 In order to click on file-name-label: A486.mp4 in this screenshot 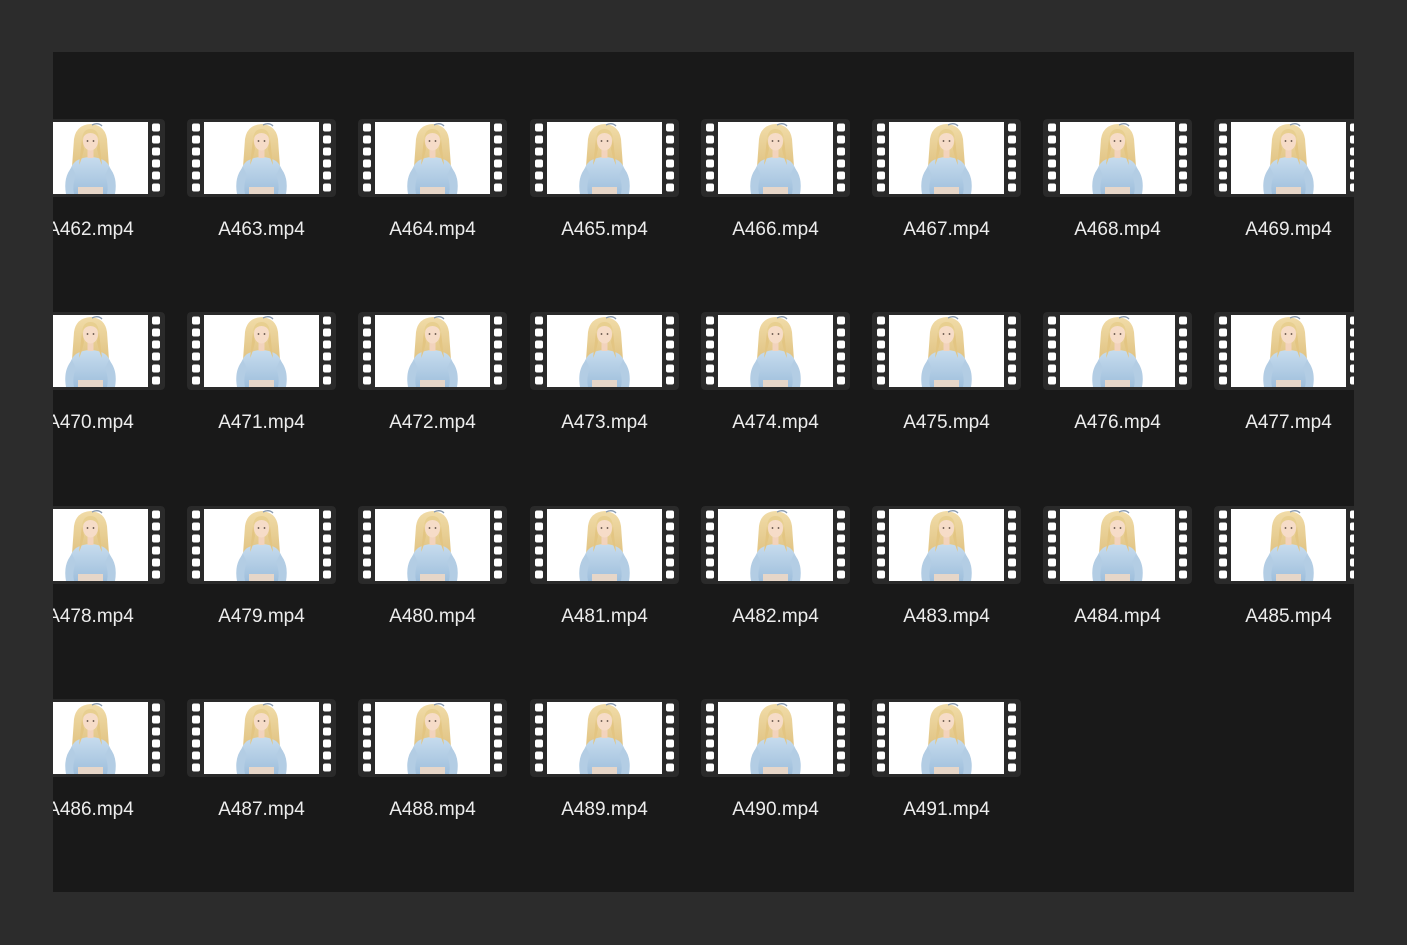, I will do `click(93, 809)`.